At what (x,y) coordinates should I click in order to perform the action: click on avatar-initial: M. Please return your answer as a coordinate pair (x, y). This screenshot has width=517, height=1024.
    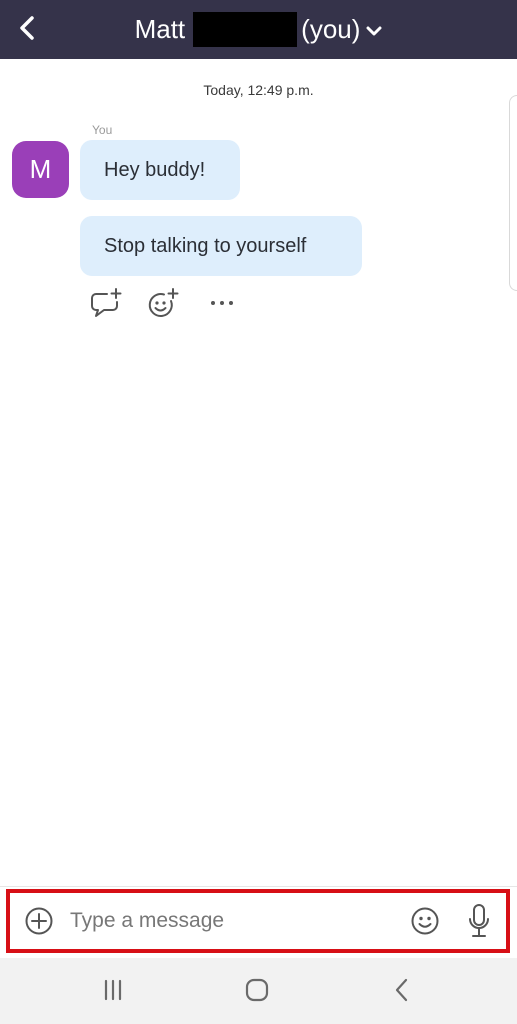
    Looking at the image, I should click on (40, 169).